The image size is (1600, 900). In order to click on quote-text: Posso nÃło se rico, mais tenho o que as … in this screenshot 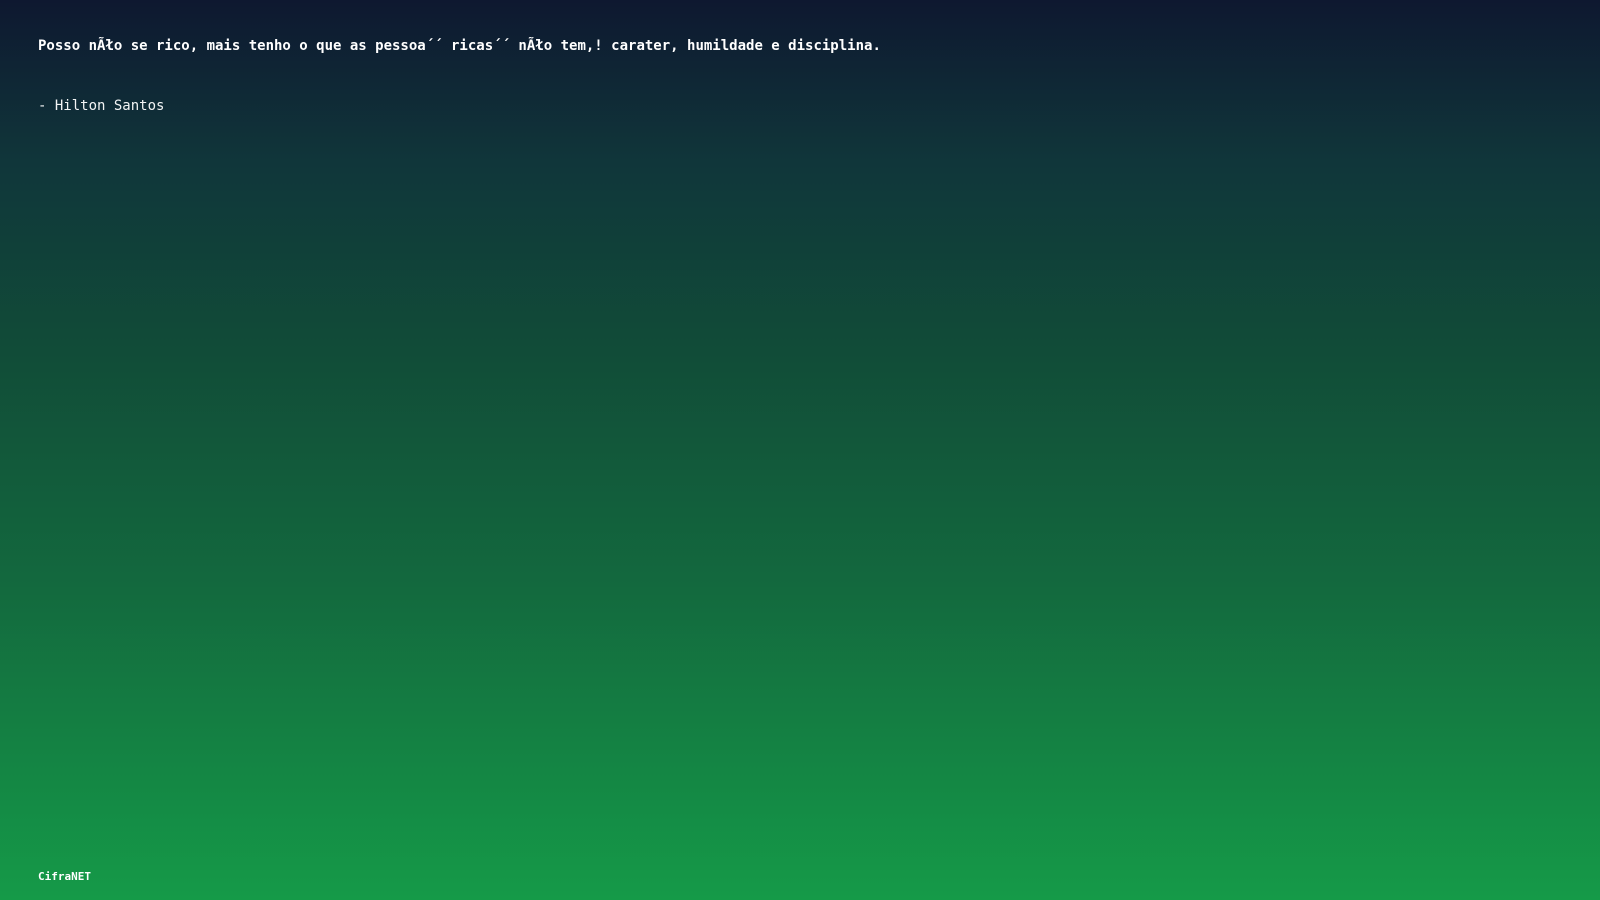, I will do `click(459, 46)`.